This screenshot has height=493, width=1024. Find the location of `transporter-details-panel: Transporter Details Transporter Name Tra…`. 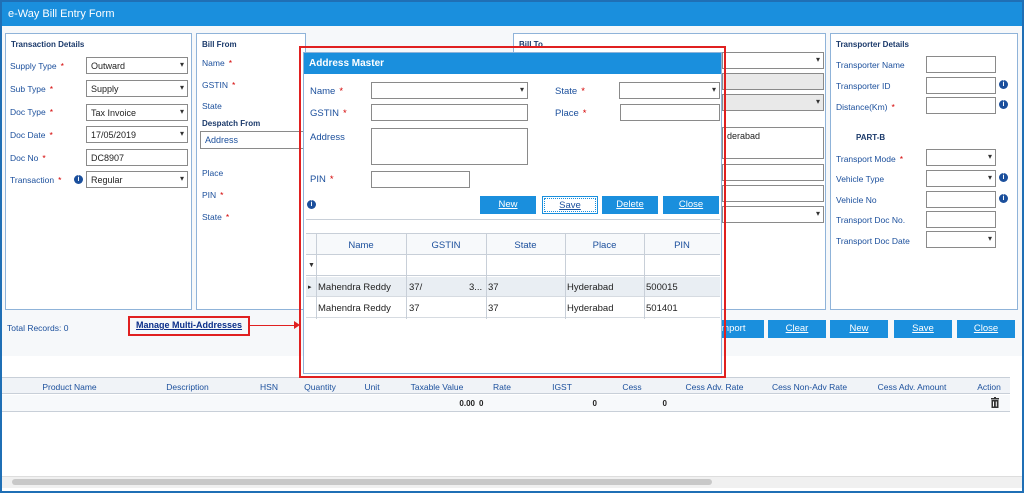

transporter-details-panel: Transporter Details Transporter Name Tra… is located at coordinates (924, 171).